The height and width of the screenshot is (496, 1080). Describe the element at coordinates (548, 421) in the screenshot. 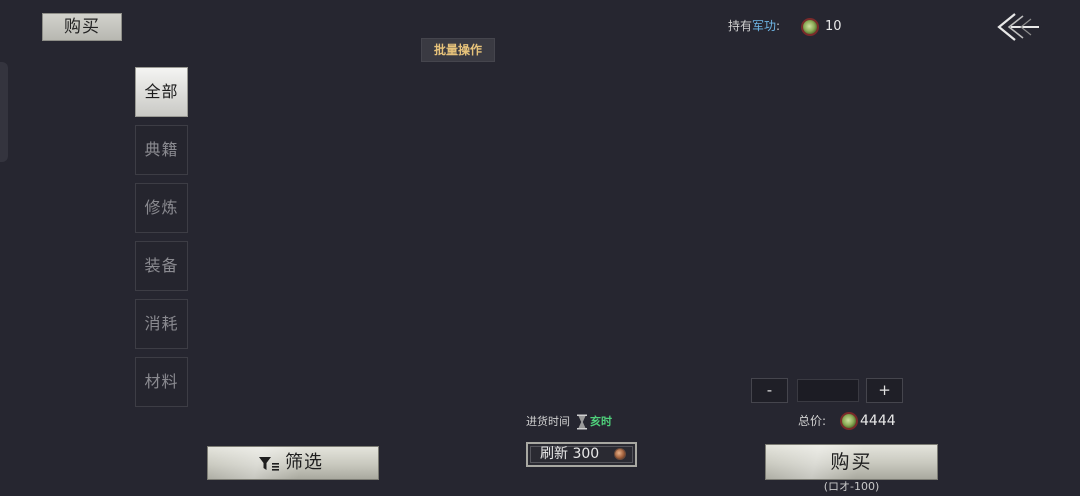

I see `restock-time-label: 进货时间` at that location.